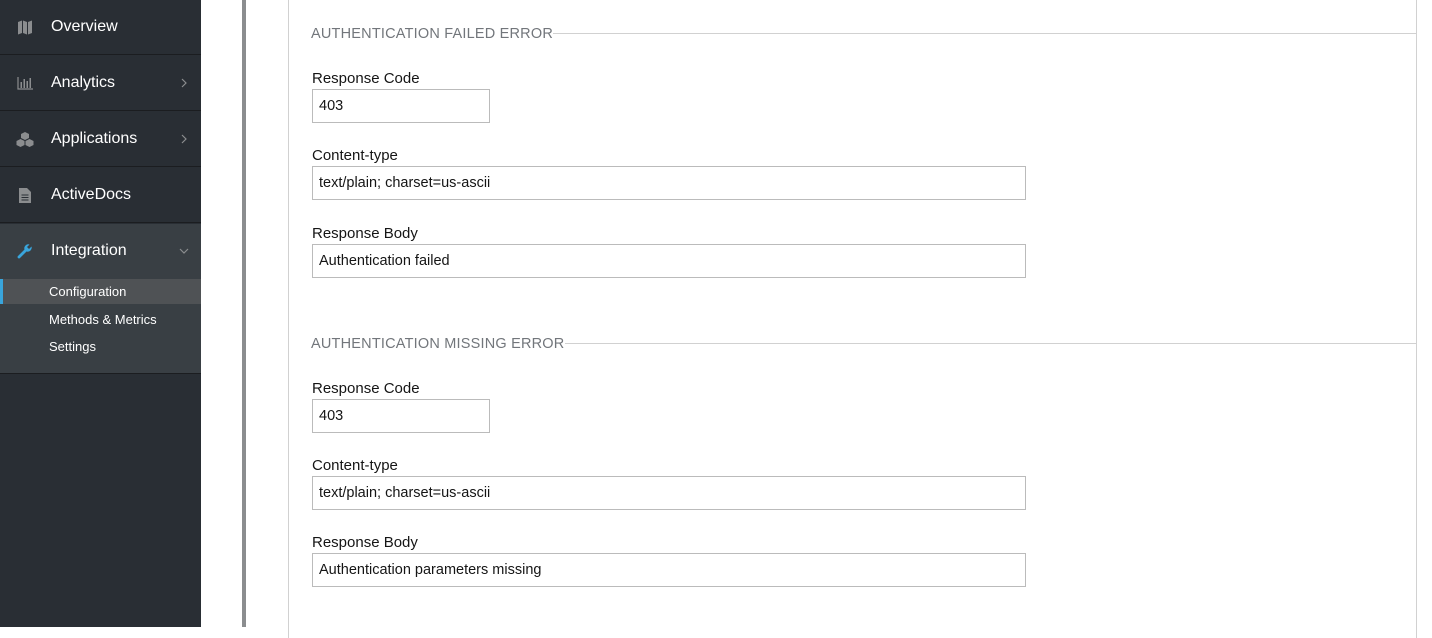 The width and height of the screenshot is (1432, 638). I want to click on sidebar-item-label: Overview, so click(84, 26).